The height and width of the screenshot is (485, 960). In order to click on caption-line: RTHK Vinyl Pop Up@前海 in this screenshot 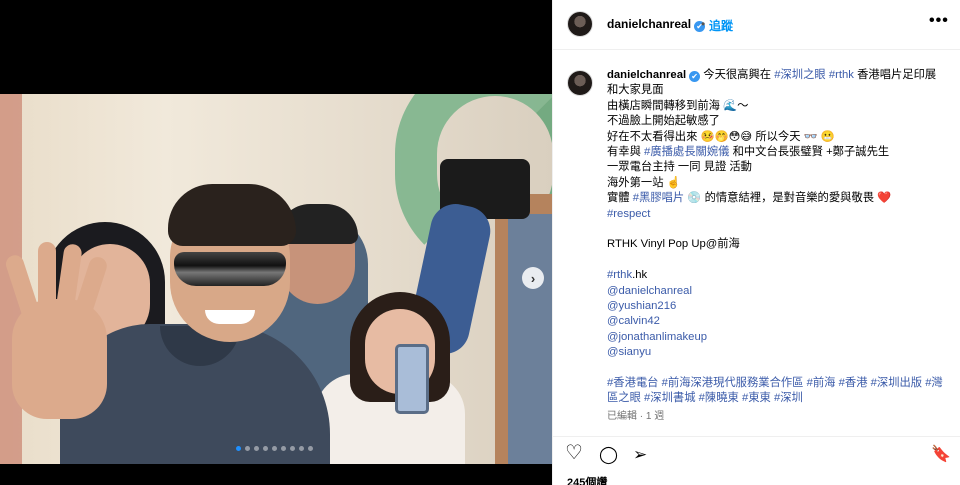, I will do `click(673, 244)`.